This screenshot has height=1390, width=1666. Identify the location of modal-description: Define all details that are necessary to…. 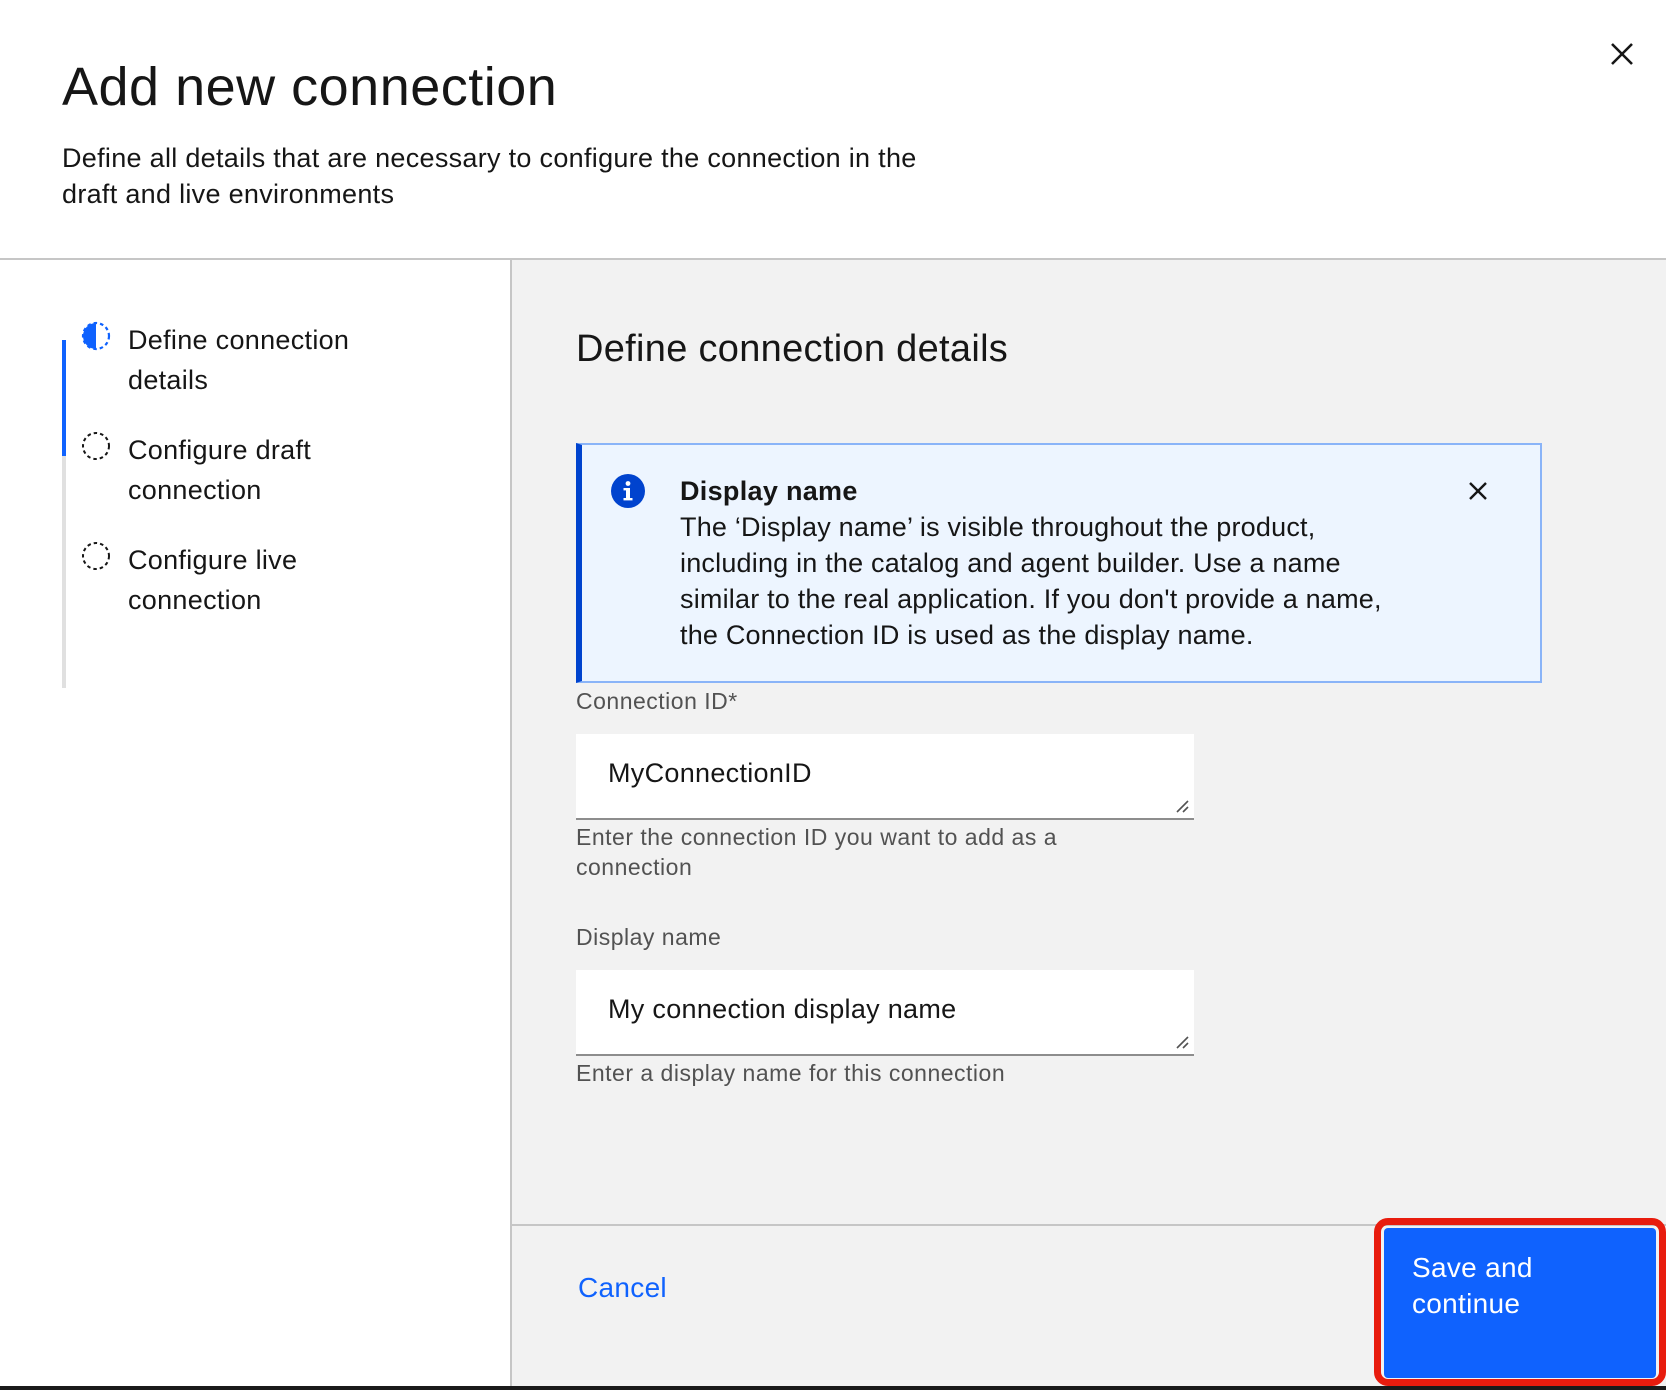
(489, 176).